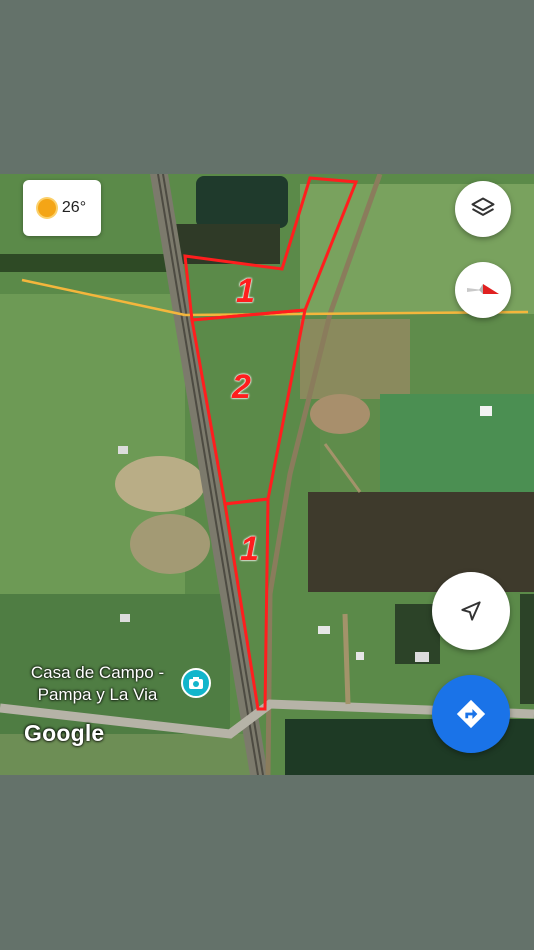 The image size is (534, 950). What do you see at coordinates (249, 549) in the screenshot?
I see `plot-label-south: 1` at bounding box center [249, 549].